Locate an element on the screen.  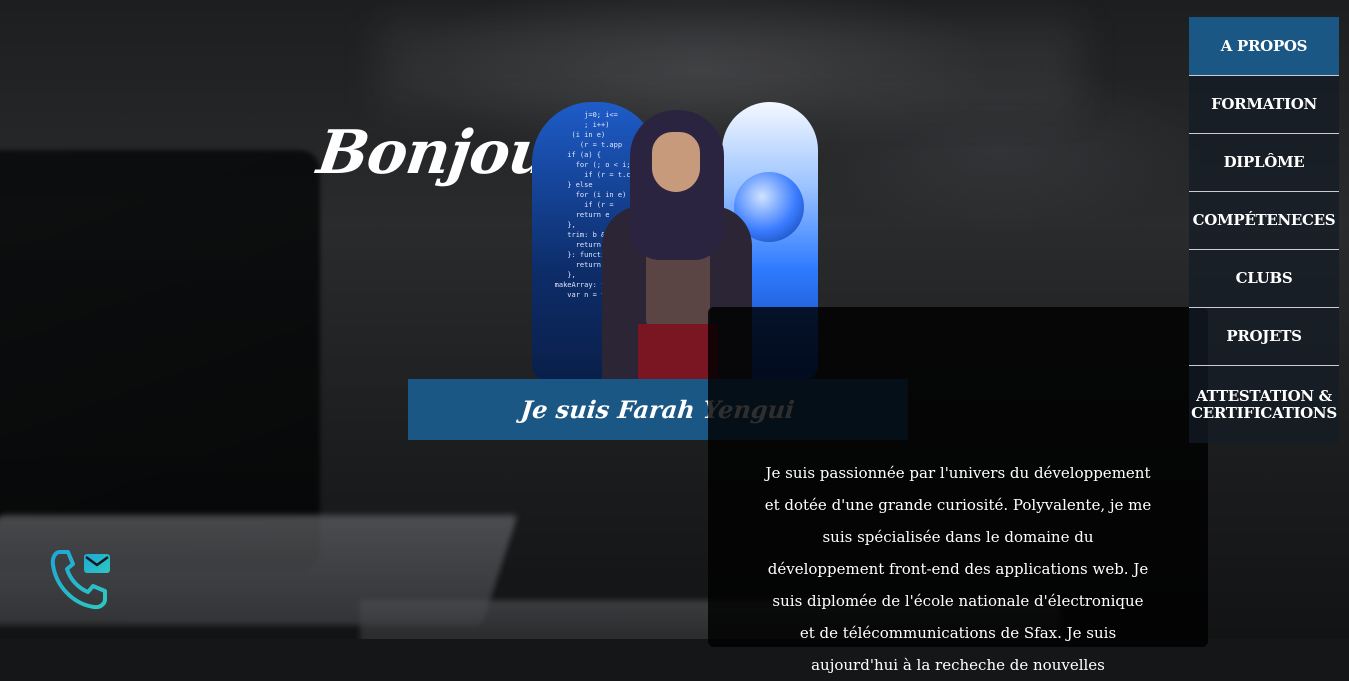
laptop-screen-silhouette is located at coordinates (160, 360).